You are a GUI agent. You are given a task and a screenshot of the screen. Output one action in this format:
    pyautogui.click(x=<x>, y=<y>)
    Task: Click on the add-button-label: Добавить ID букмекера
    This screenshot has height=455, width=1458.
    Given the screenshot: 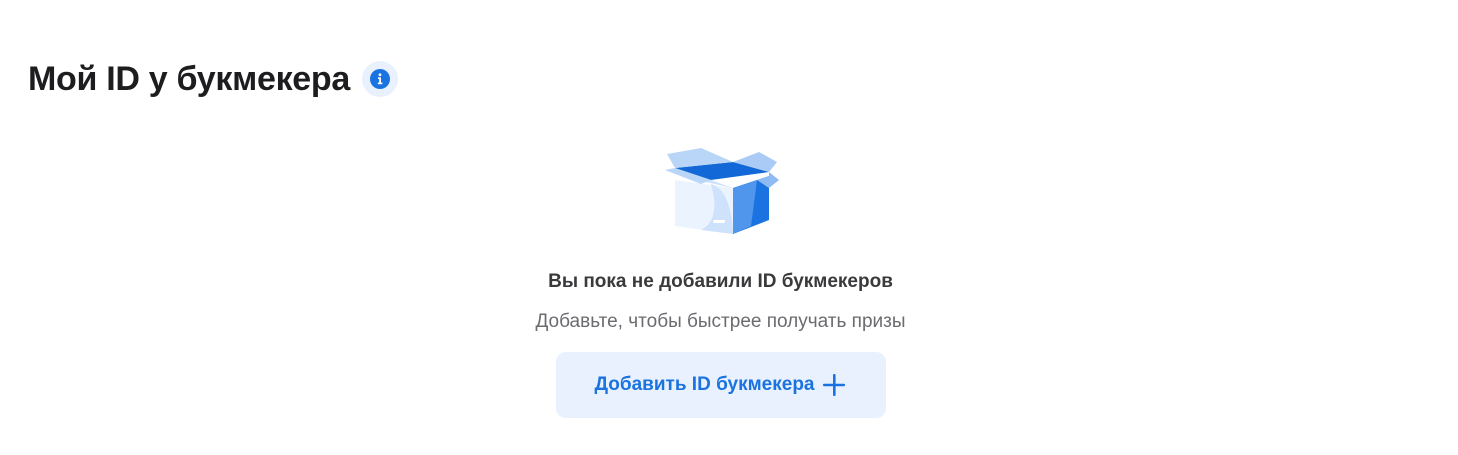 What is the action you would take?
    pyautogui.click(x=704, y=384)
    